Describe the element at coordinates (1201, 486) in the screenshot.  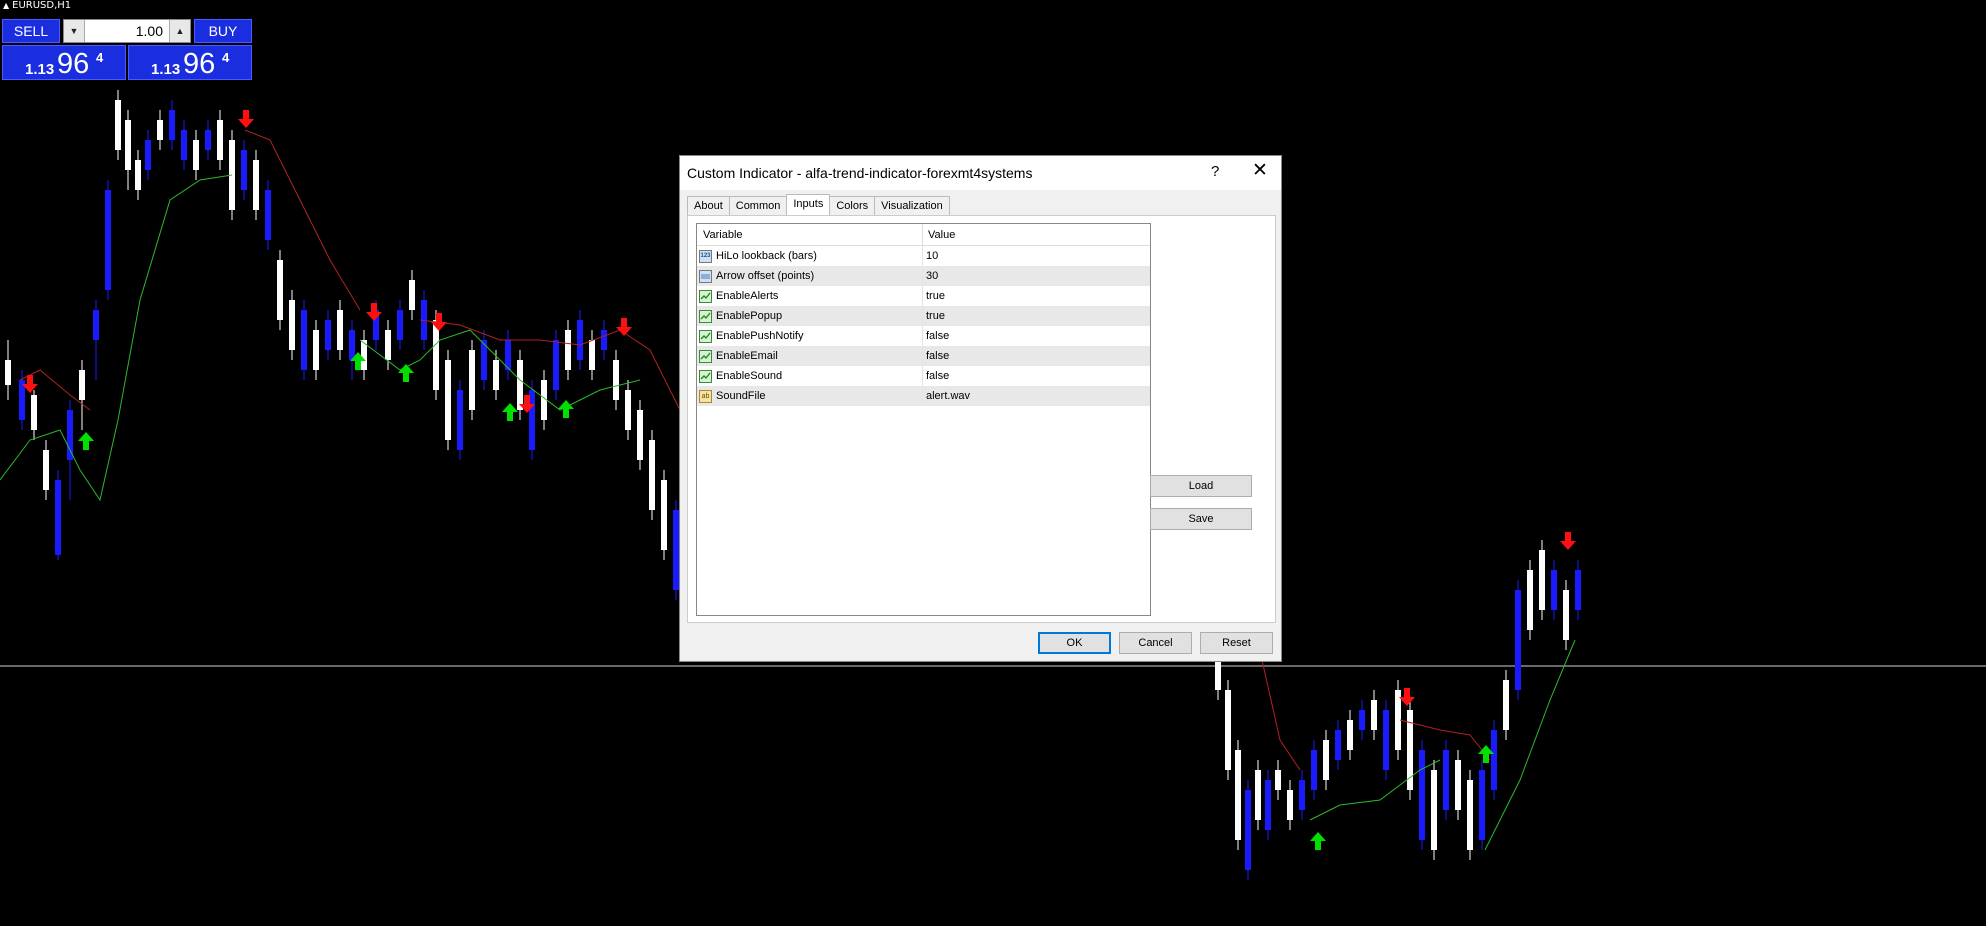
I see `load-button: Load` at that location.